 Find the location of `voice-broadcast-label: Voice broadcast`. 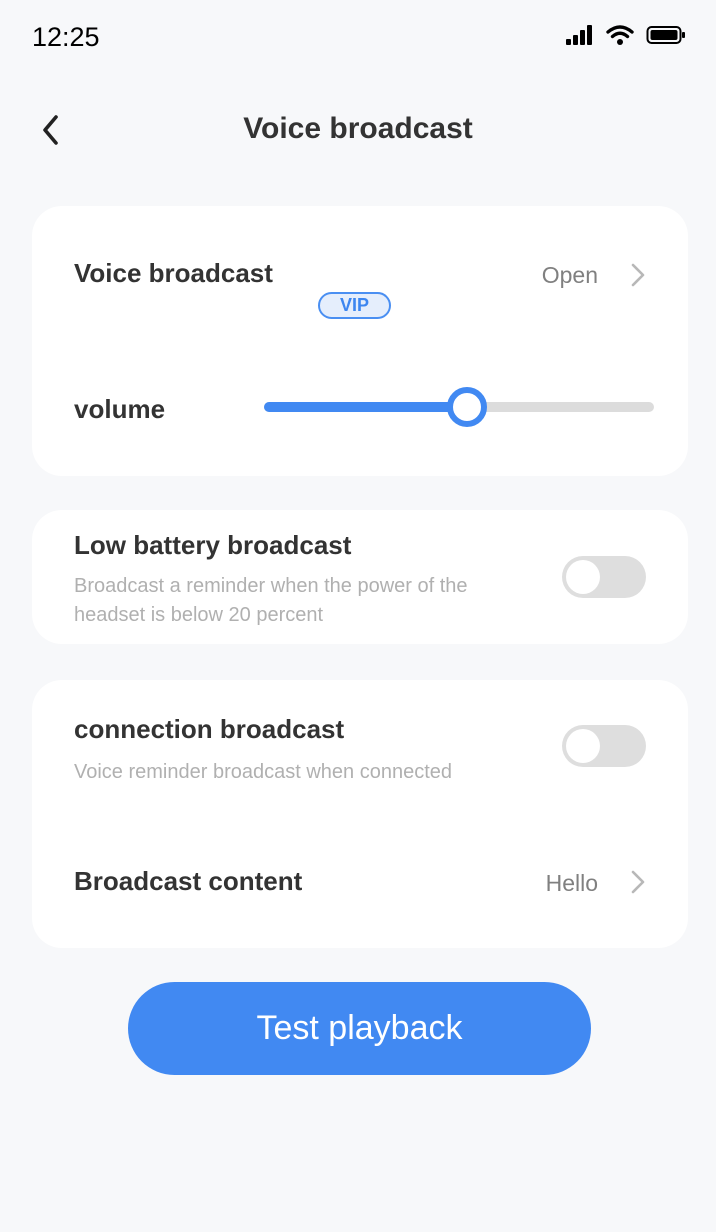

voice-broadcast-label: Voice broadcast is located at coordinates (173, 273).